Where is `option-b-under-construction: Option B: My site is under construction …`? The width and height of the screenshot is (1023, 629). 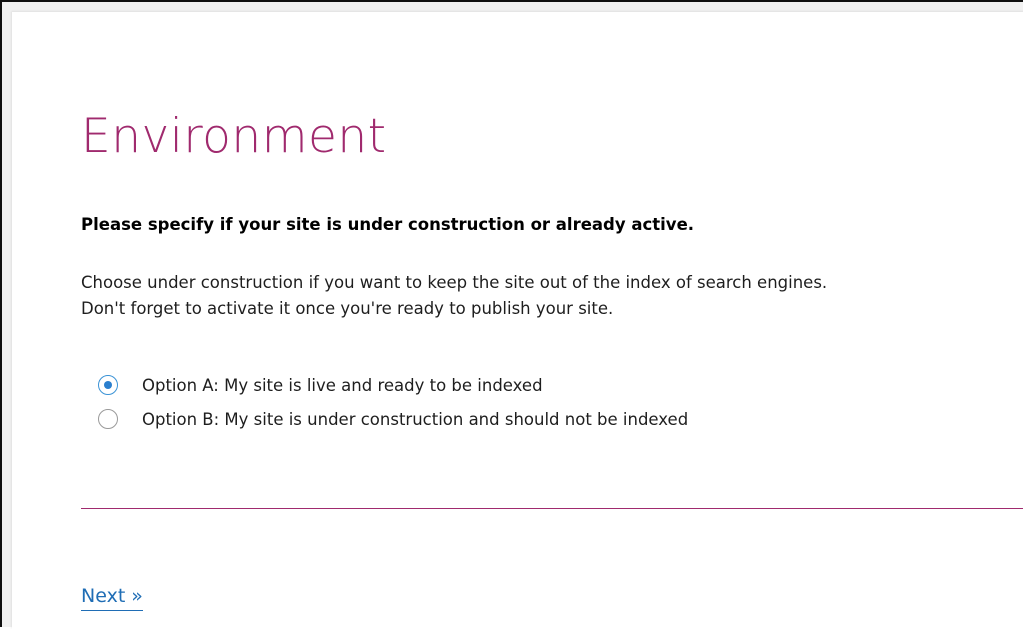 option-b-under-construction: Option B: My site is under construction … is located at coordinates (393, 419).